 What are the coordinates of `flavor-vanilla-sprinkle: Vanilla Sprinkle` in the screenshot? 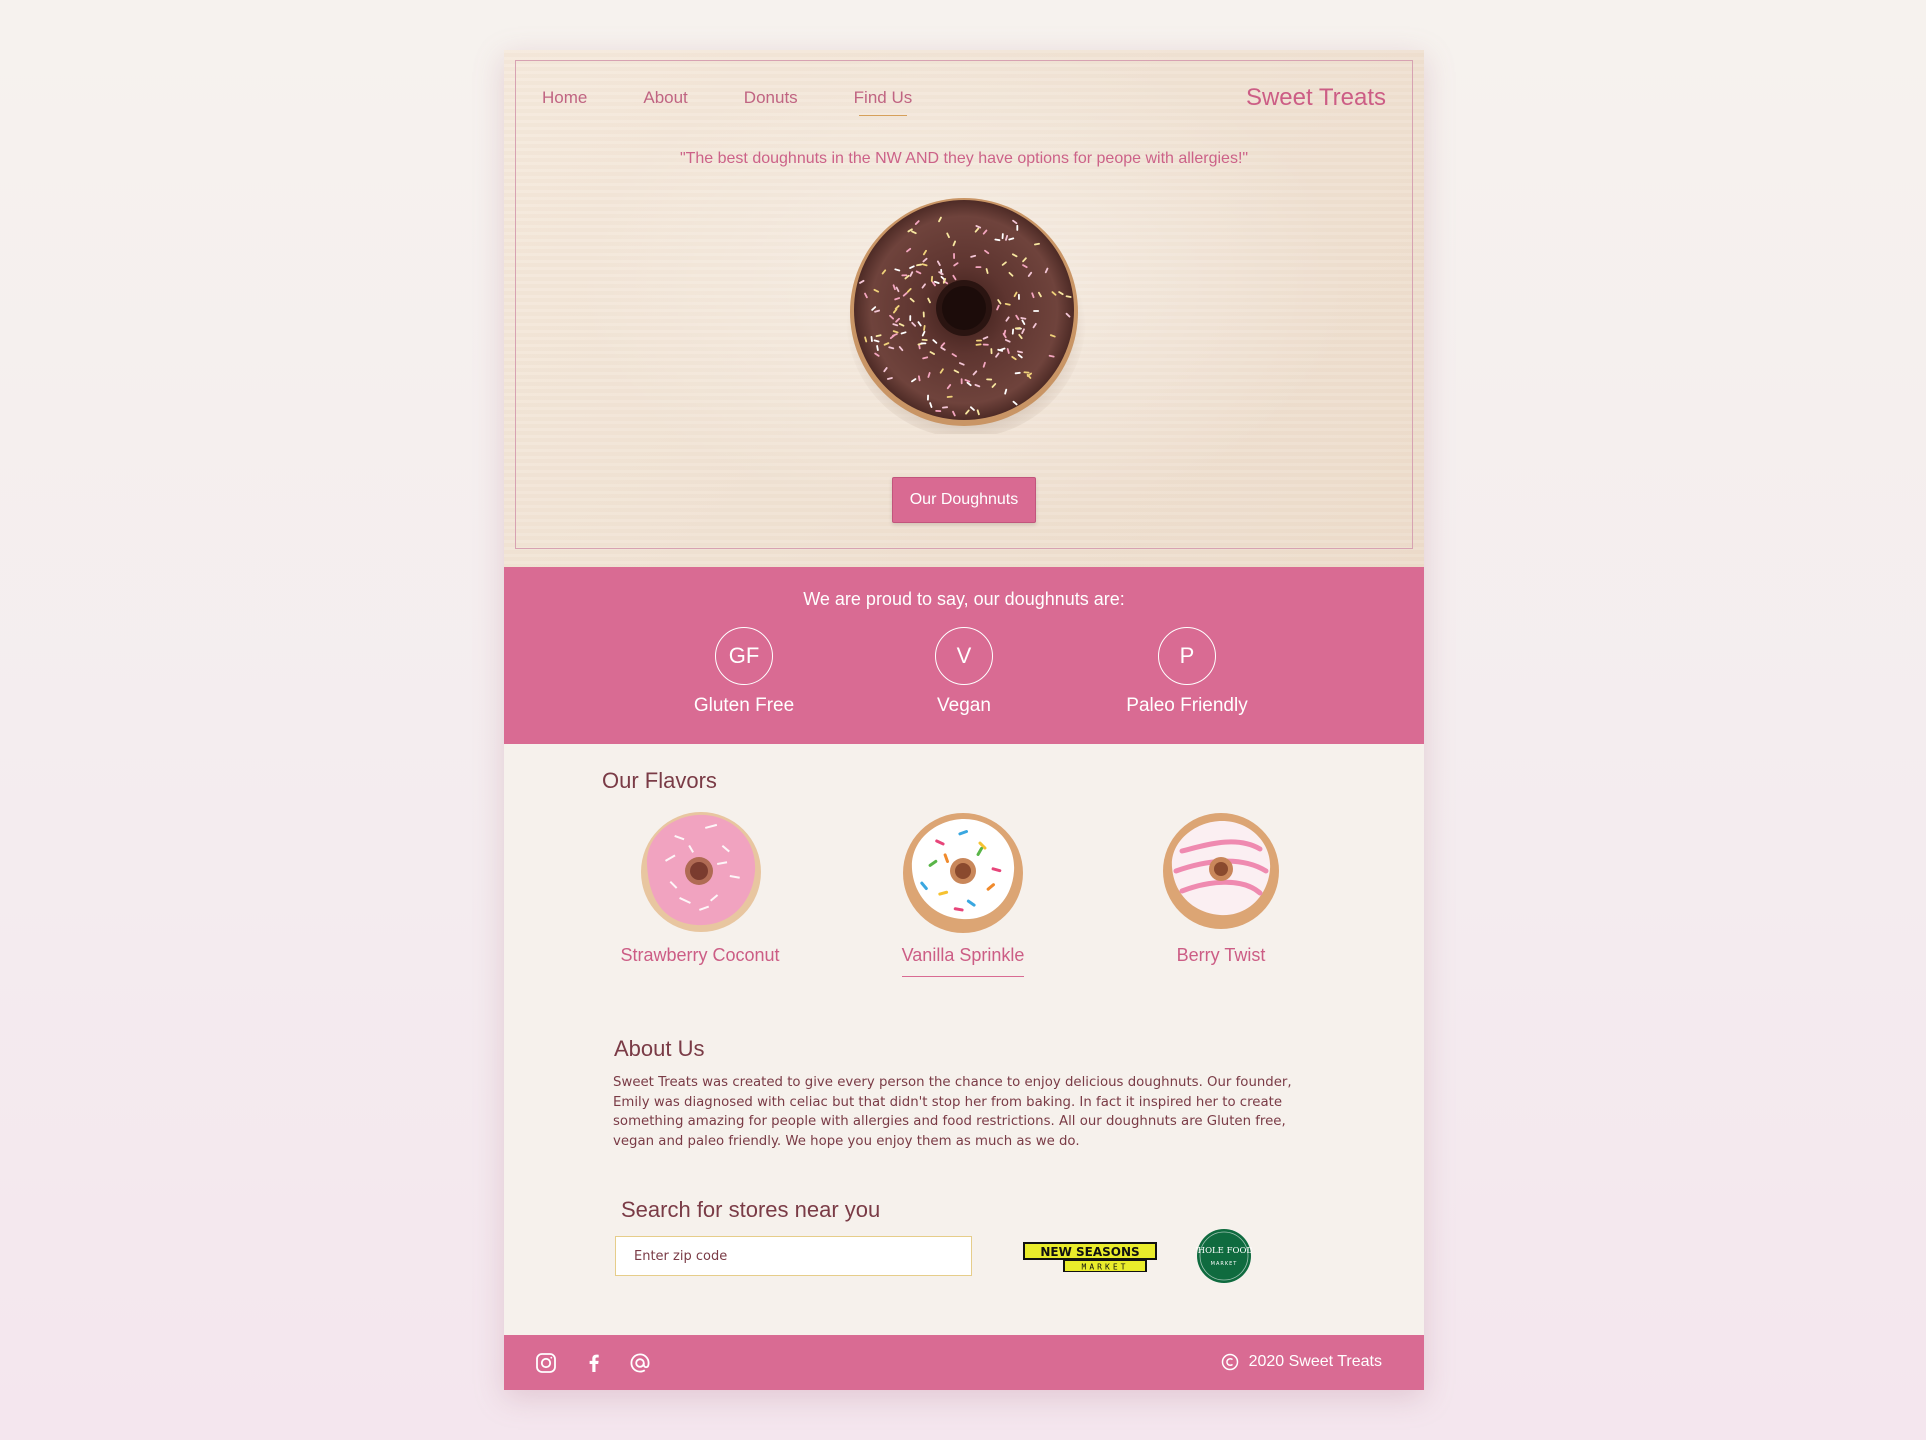 It's located at (963, 891).